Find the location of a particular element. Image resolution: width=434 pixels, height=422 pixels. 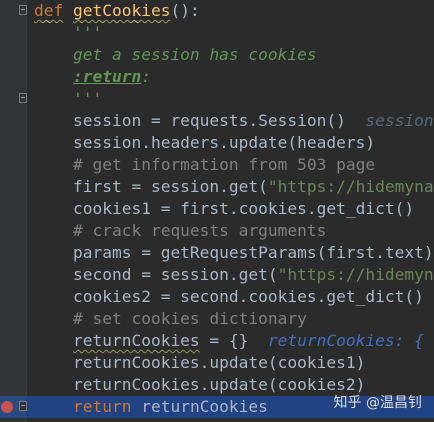

code-text: session.headers.update(headers) is located at coordinates (204, 143).